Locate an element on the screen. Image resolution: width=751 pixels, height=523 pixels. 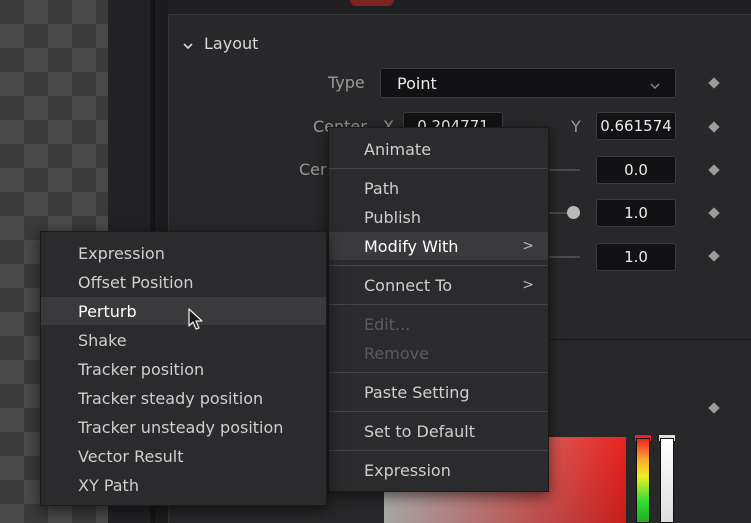
row4-value-field: 1.0 is located at coordinates (636, 213).